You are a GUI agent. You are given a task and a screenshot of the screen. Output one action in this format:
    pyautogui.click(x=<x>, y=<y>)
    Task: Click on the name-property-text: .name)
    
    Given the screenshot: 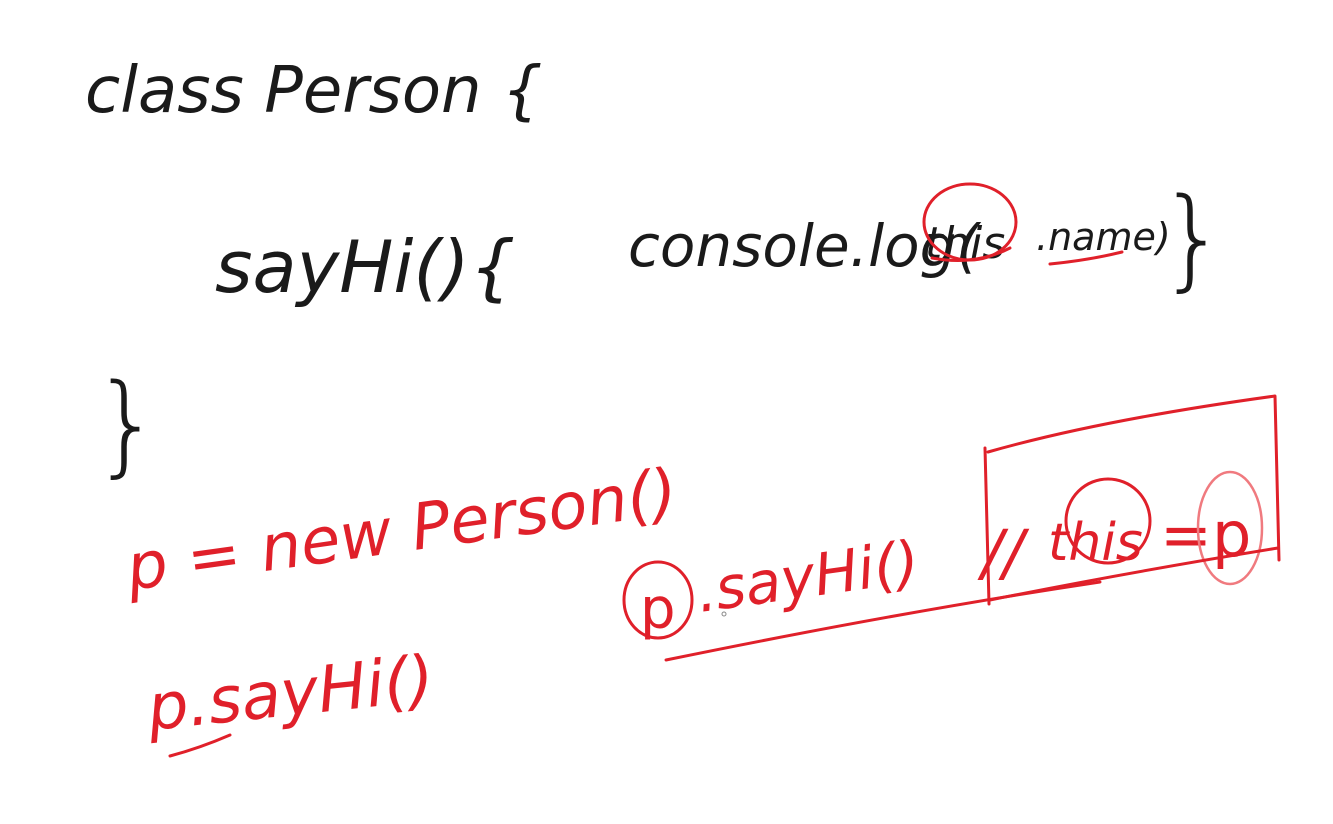 What is the action you would take?
    pyautogui.click(x=1103, y=237)
    